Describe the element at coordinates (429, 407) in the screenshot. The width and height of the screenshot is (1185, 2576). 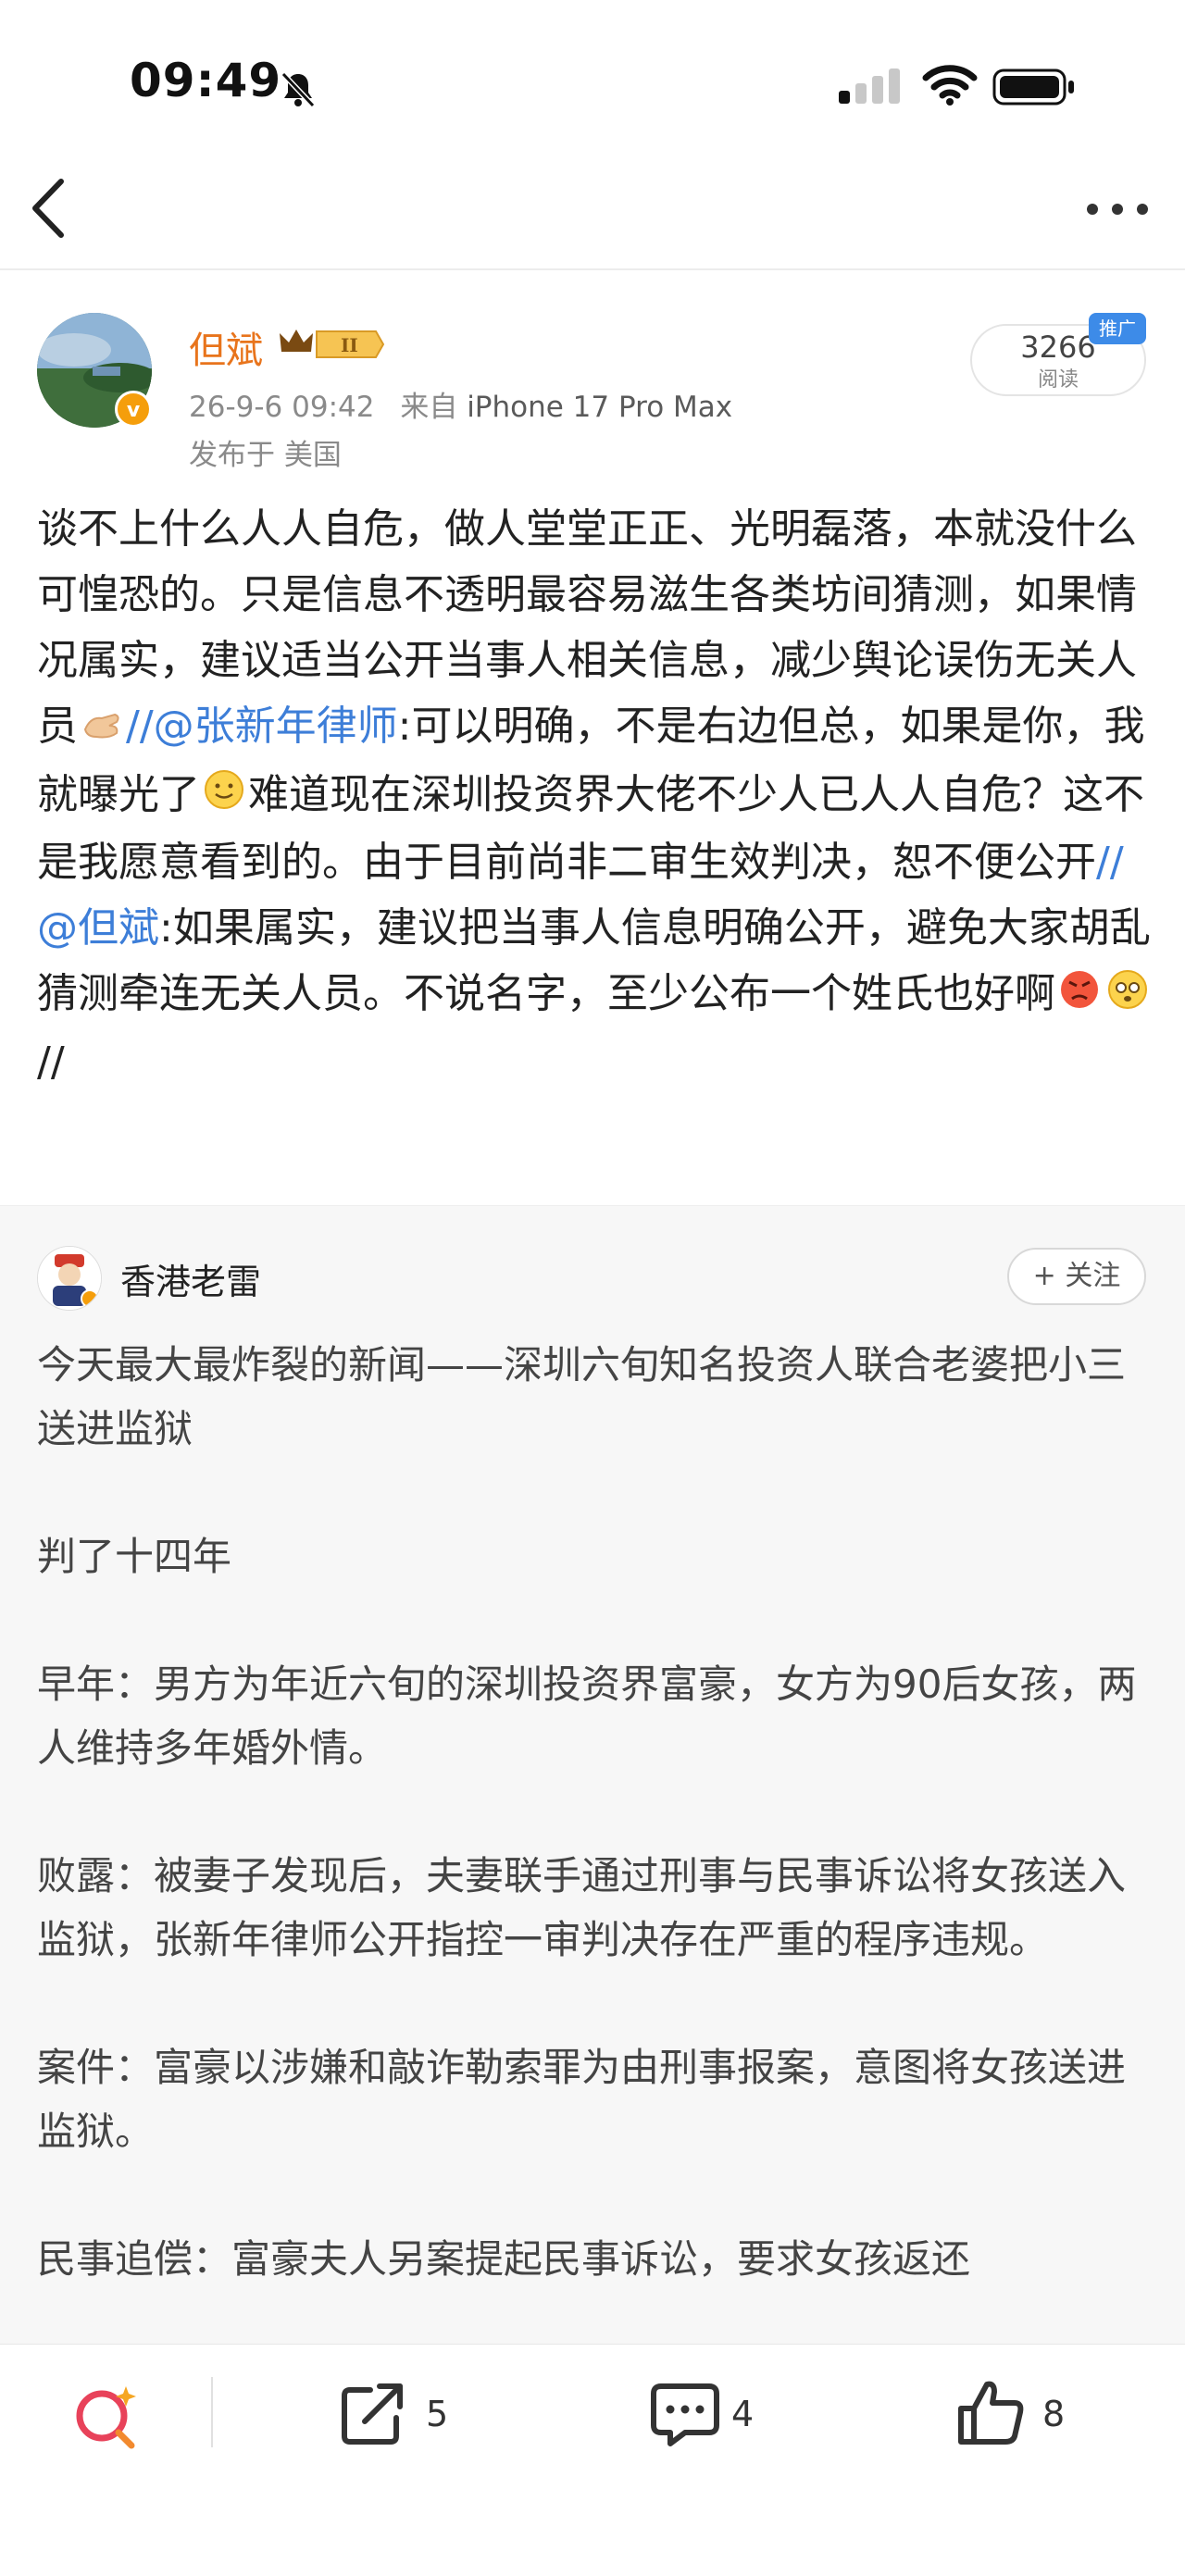
I see `source-prefix: 来自` at that location.